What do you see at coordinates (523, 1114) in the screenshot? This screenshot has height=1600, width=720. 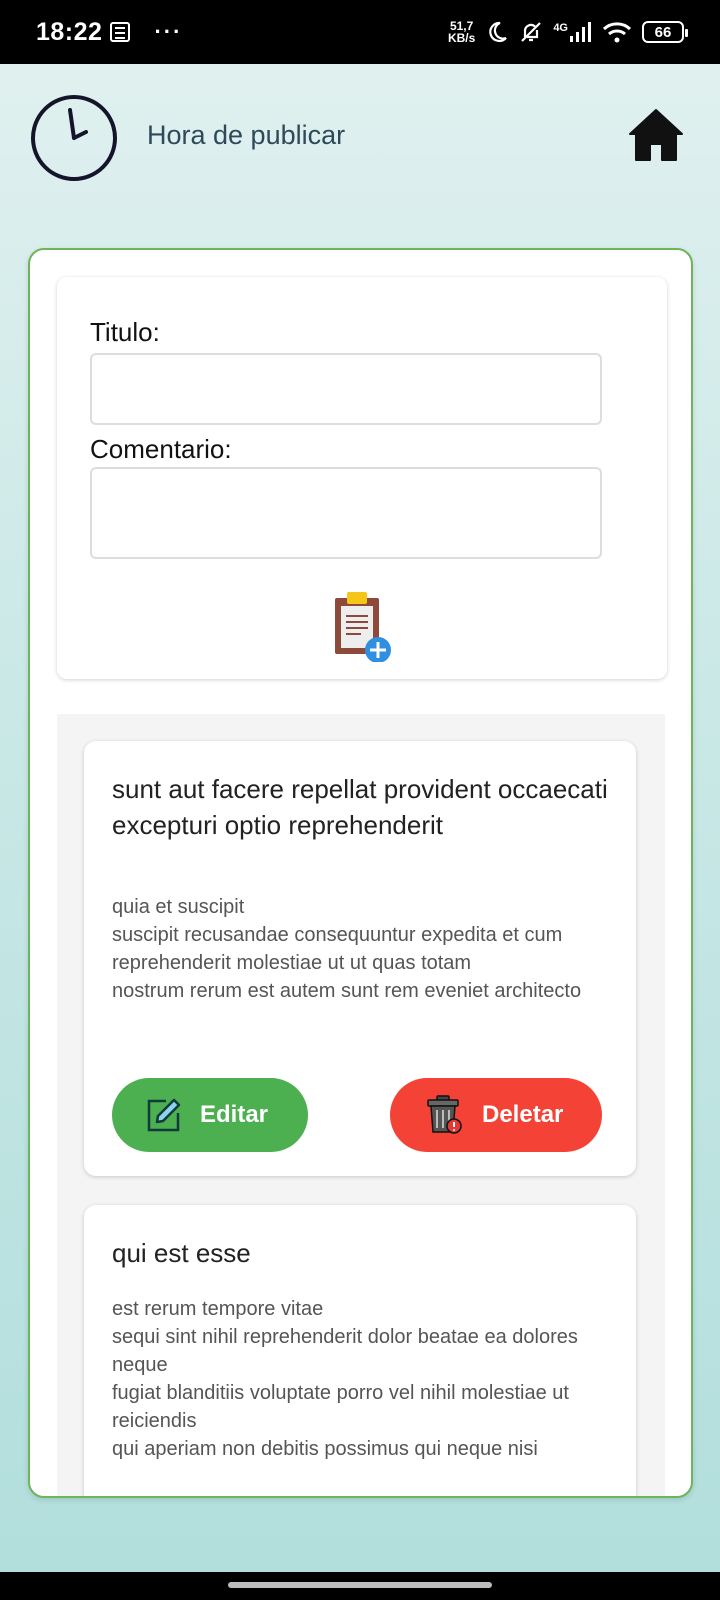 I see `delete-button-label: Deletar` at bounding box center [523, 1114].